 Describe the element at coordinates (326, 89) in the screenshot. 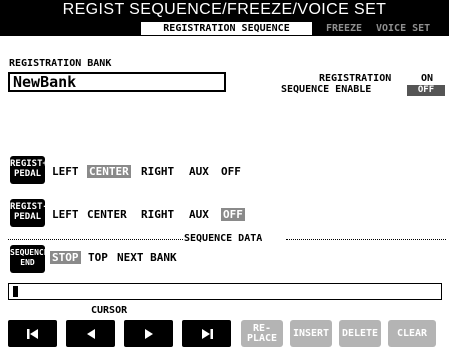

I see `sequence-enable-label-line2: SEQUENCE ENABLE` at that location.